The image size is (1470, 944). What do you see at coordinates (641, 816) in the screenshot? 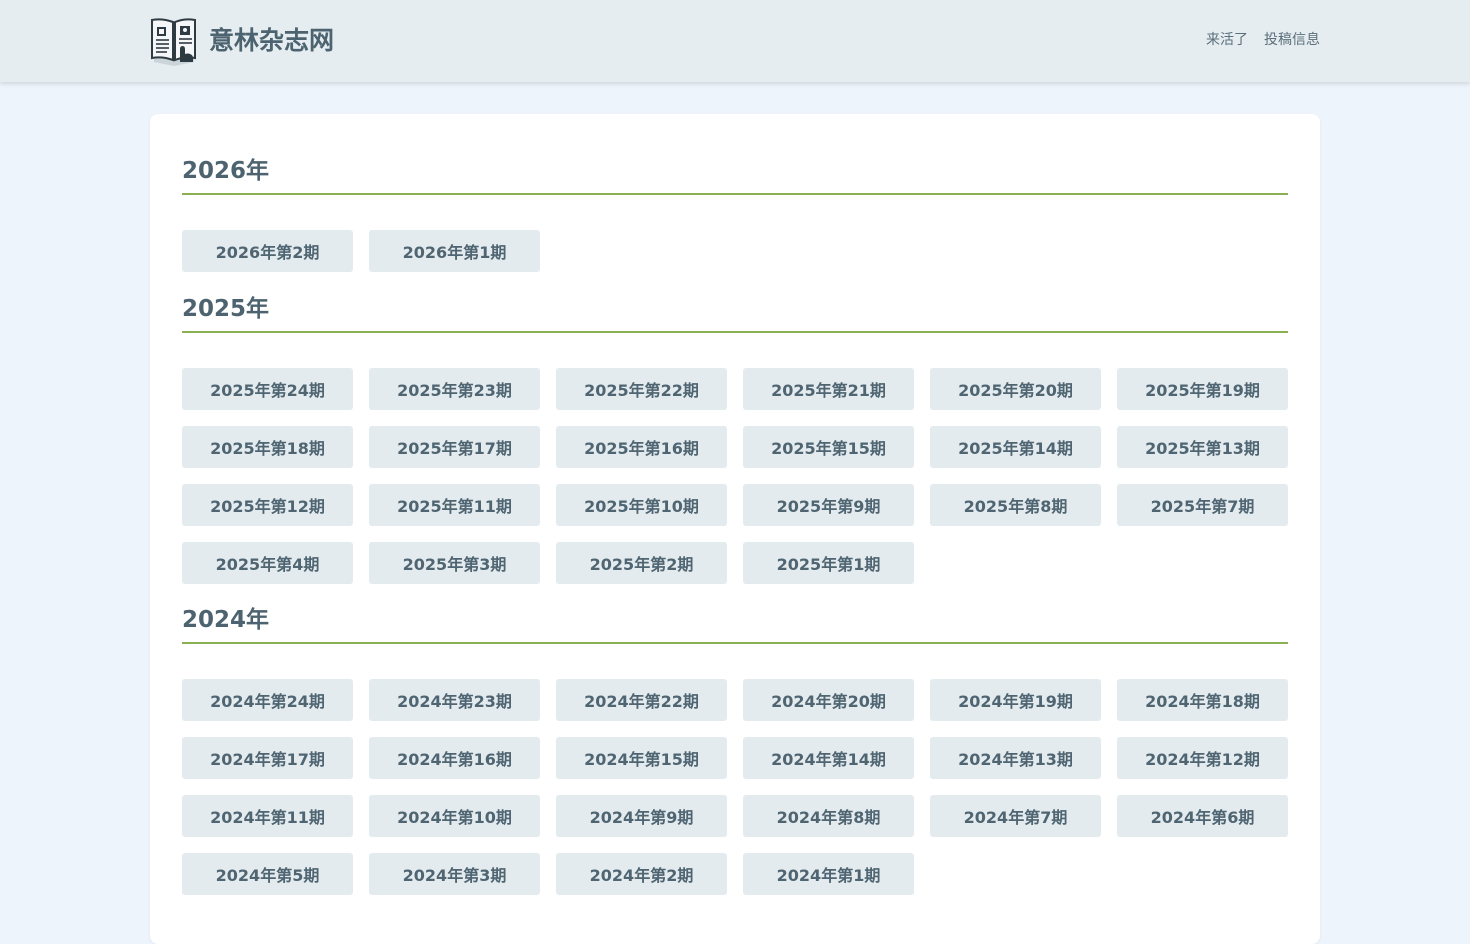
I see `issue-button: 2024年第9期` at bounding box center [641, 816].